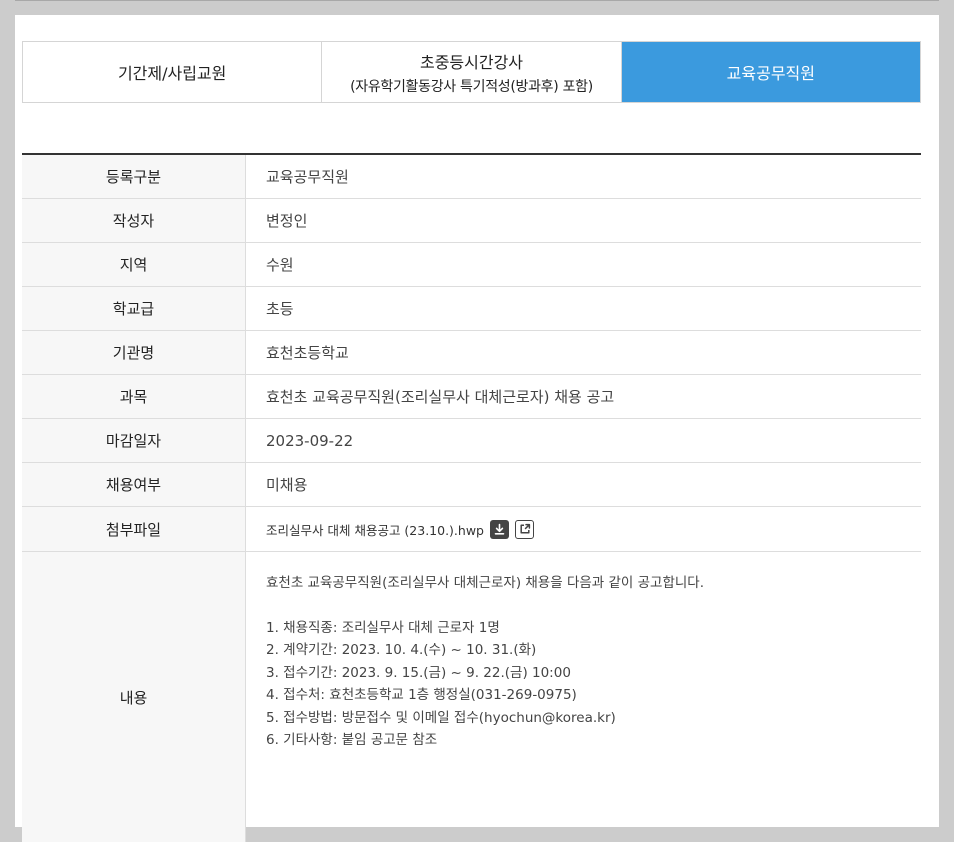  What do you see at coordinates (383, 627) in the screenshot?
I see `body-line: 1. 채용직종: 조리실무사 대체 근로자 1명` at bounding box center [383, 627].